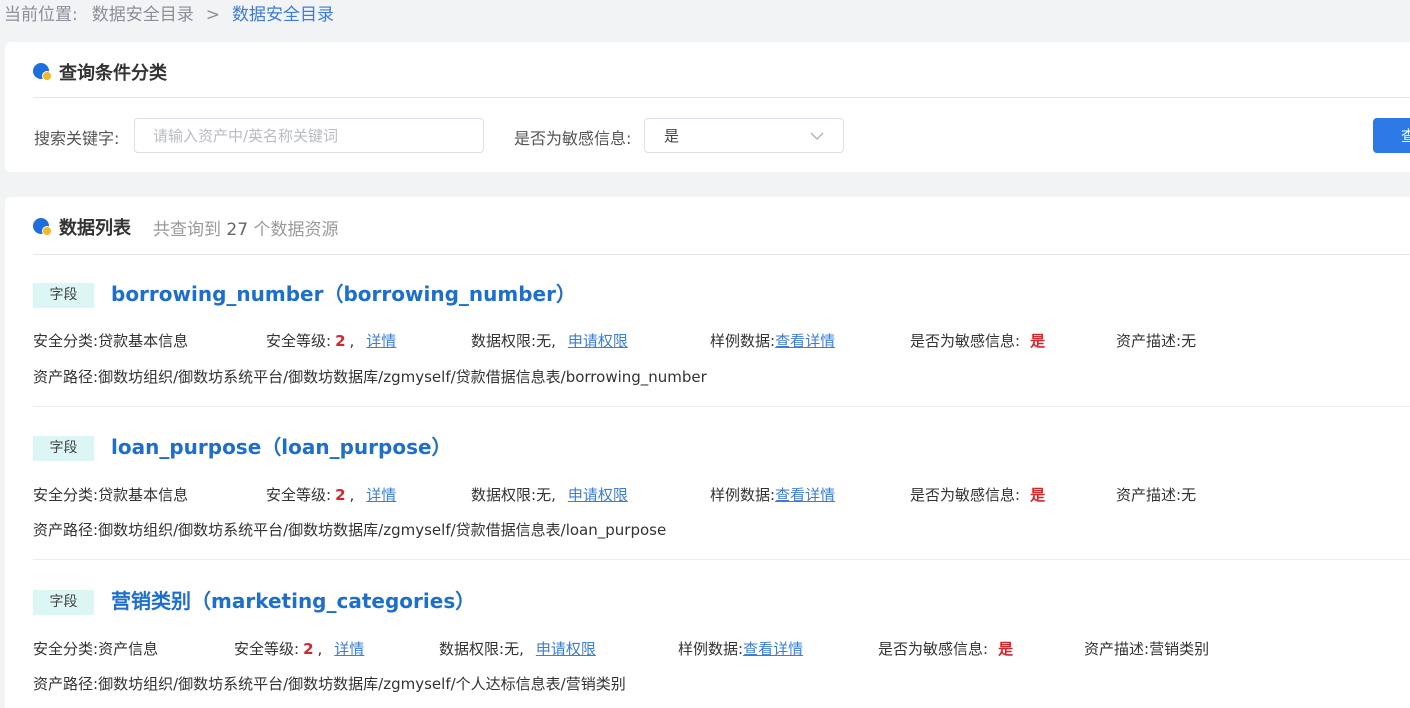  Describe the element at coordinates (343, 294) in the screenshot. I see `item-title-link: borrowing_number（borrowing_number）` at that location.